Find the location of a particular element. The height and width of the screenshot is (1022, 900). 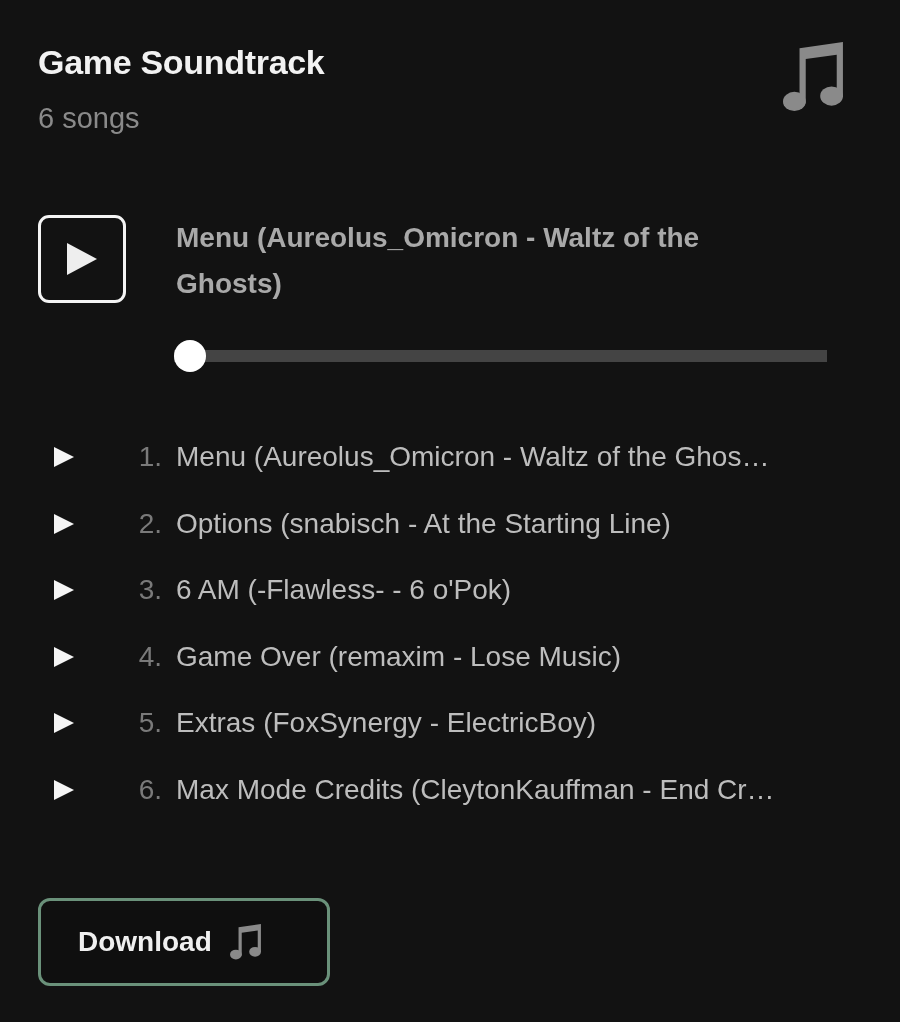

progress-slider is located at coordinates (500, 356).